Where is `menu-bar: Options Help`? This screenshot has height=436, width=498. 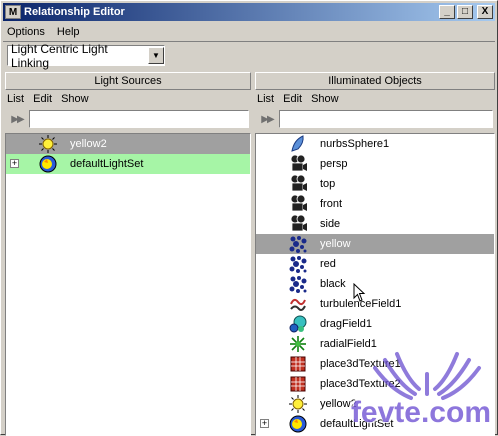 menu-bar: Options Help is located at coordinates (249, 32).